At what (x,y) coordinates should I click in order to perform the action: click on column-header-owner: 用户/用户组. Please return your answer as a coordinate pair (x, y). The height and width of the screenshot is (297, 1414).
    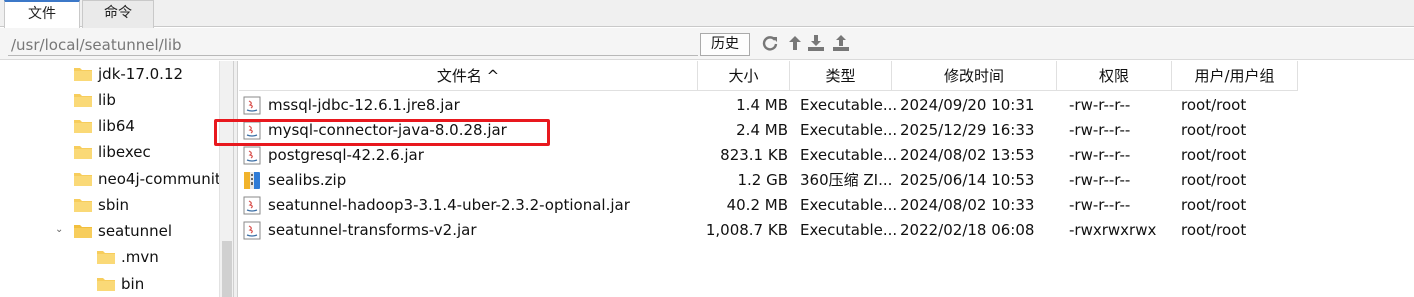
    Looking at the image, I should click on (1235, 76).